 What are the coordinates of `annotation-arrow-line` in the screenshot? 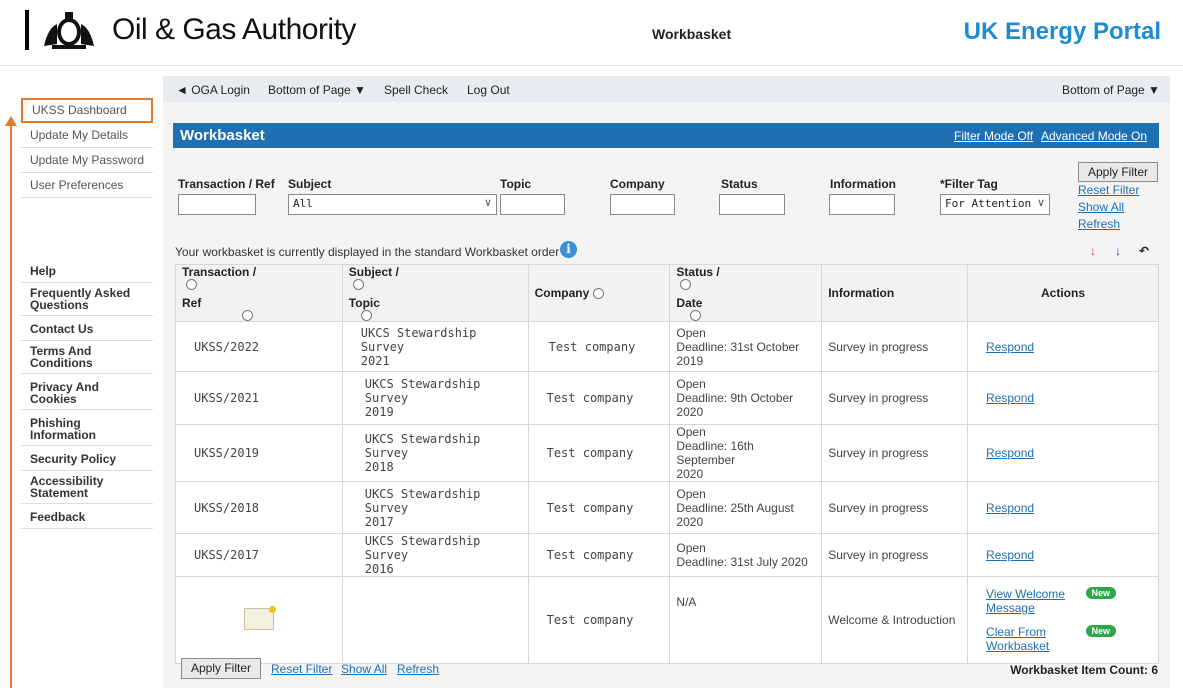 It's located at (11, 406).